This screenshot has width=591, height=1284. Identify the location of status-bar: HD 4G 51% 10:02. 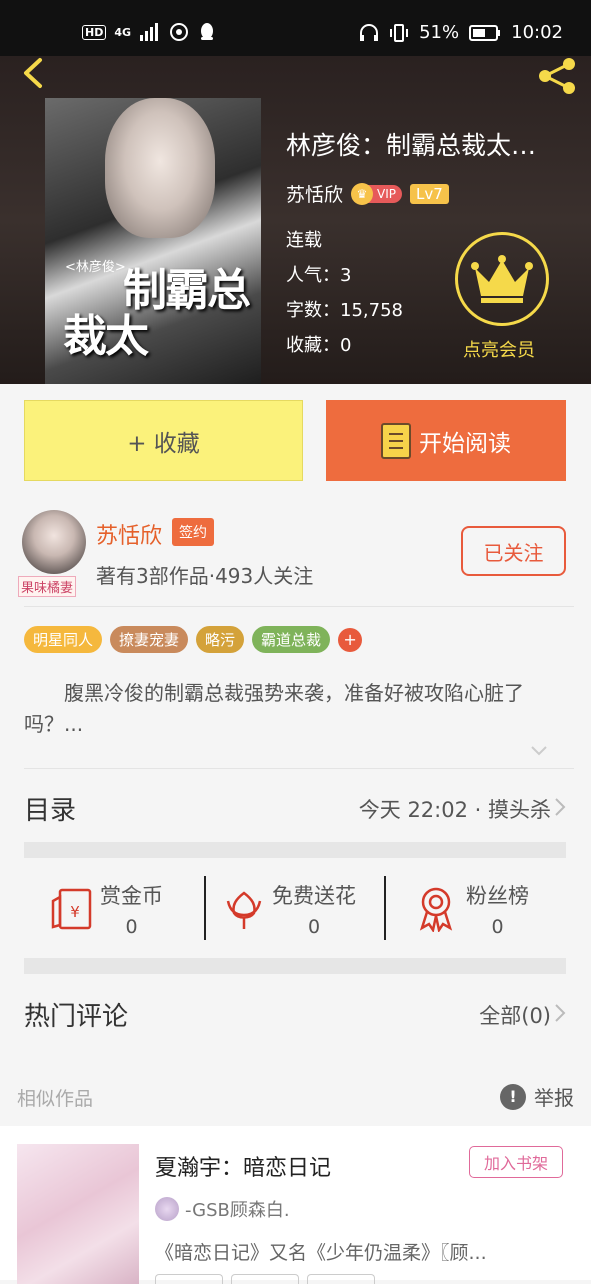
(295, 28).